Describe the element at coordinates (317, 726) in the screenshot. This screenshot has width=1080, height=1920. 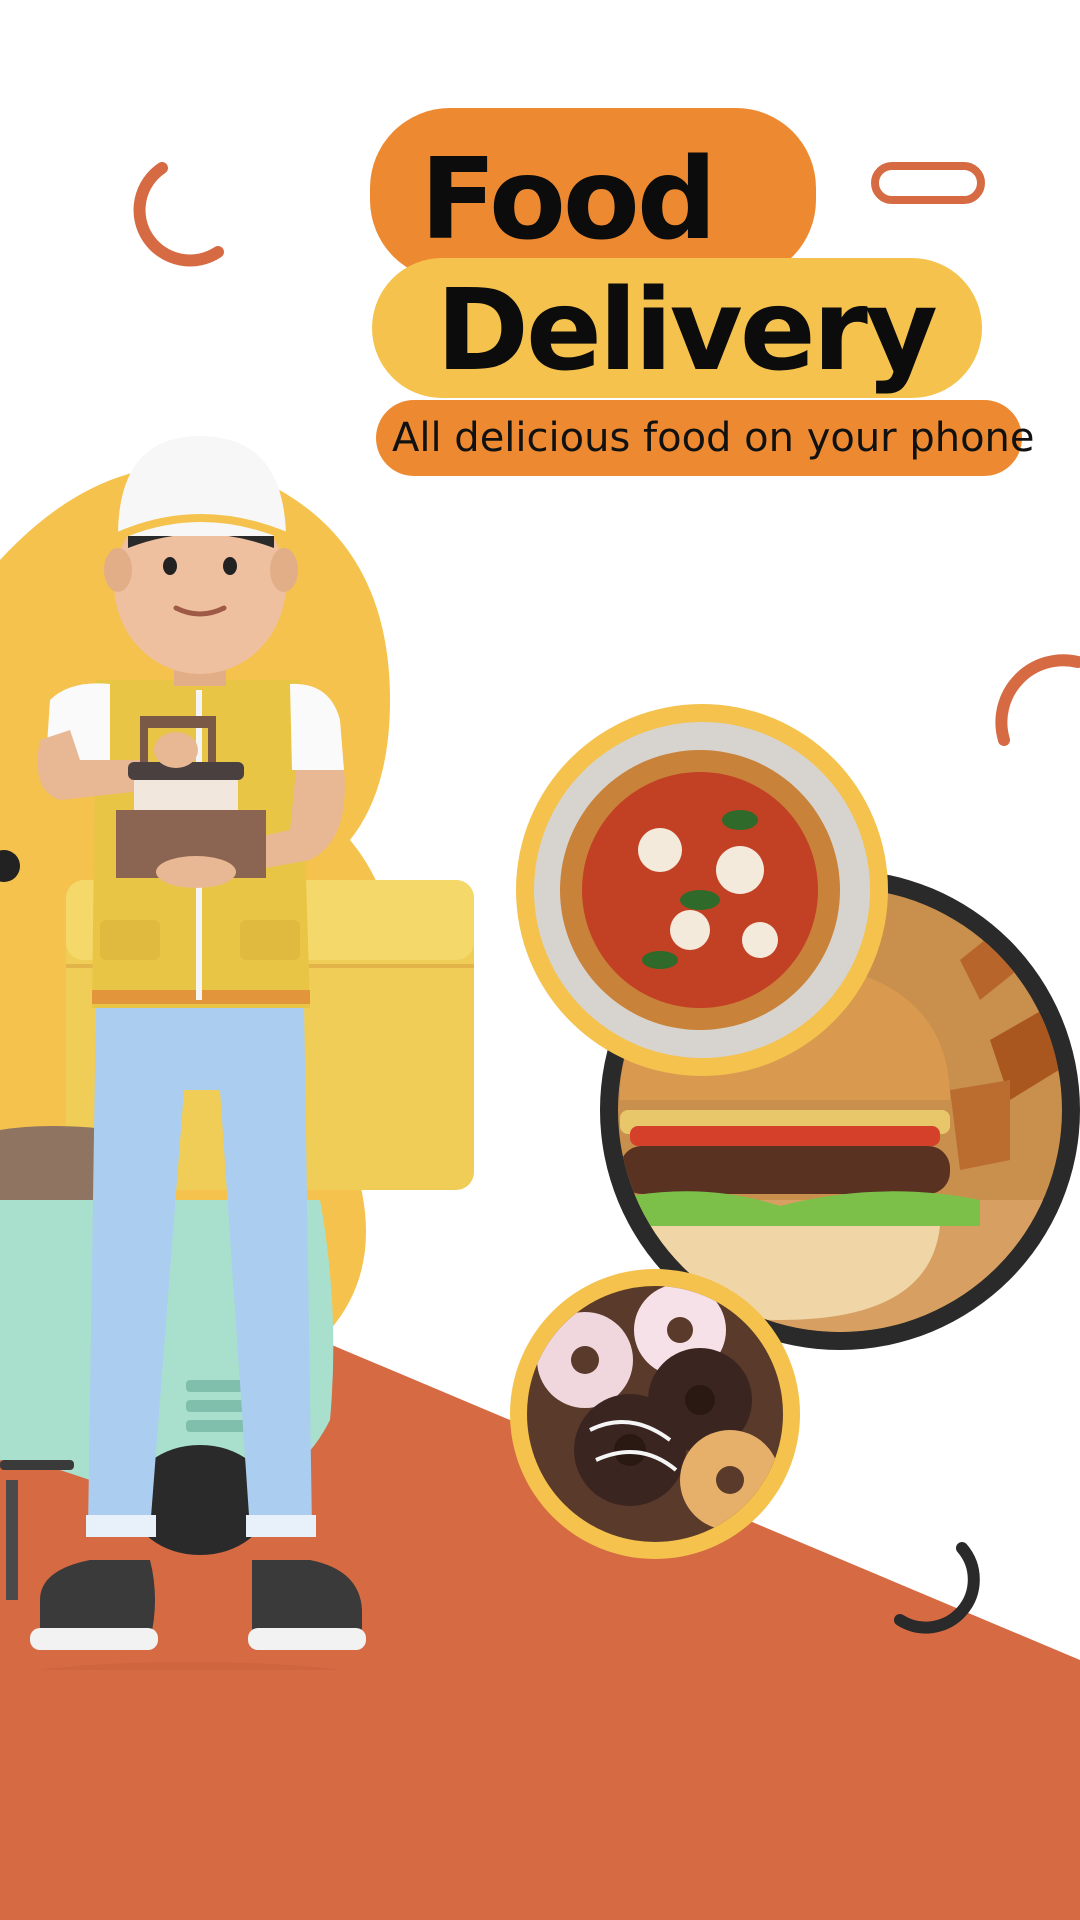
I see `right-sleeve` at that location.